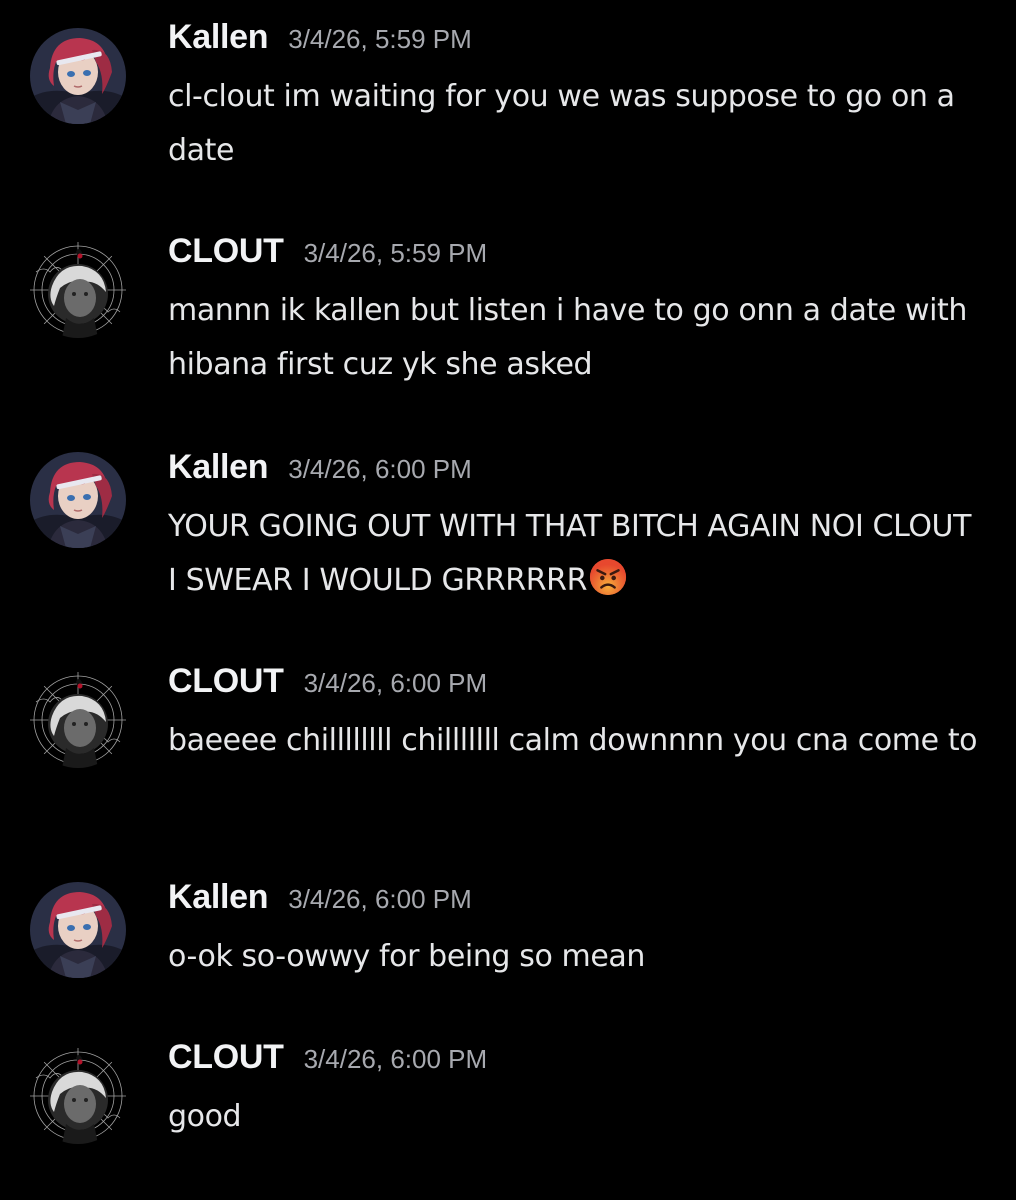  Describe the element at coordinates (407, 956) in the screenshot. I see `message-text: o-ok so-owwy for being so mean` at that location.